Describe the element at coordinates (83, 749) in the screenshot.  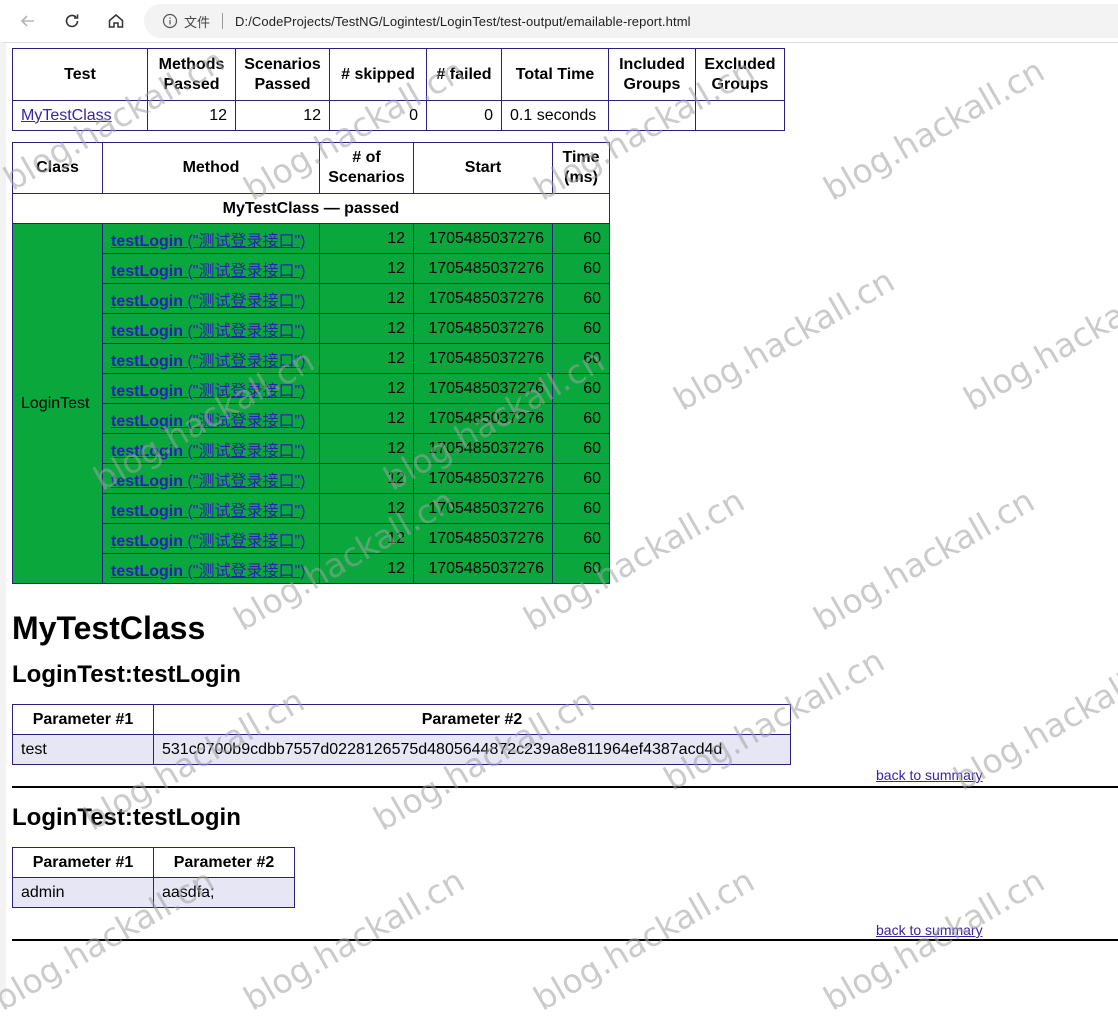
I see `param-value-1: test` at that location.